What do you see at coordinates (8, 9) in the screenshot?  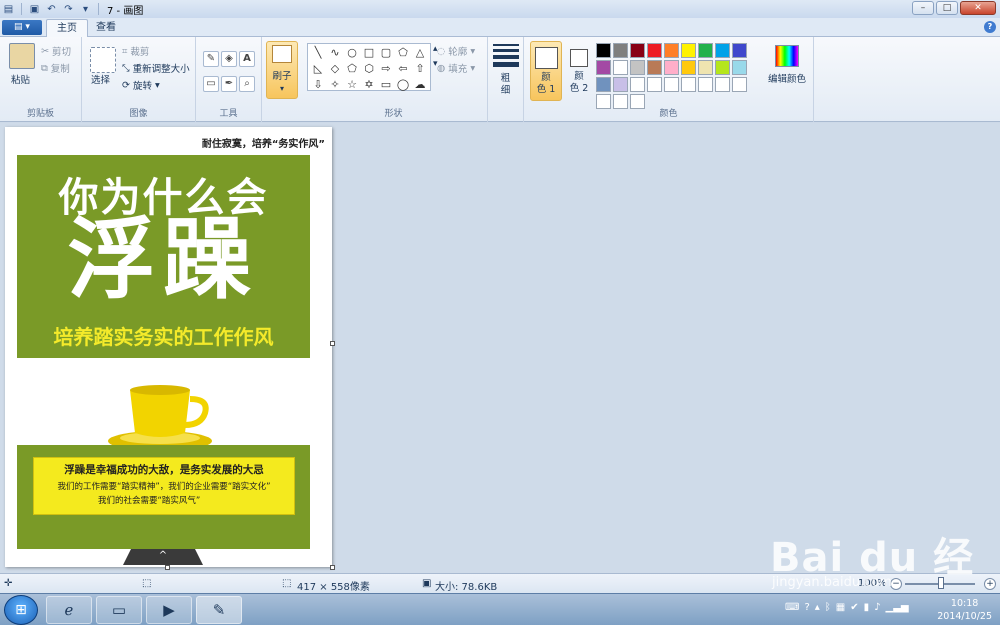 I see `paint-app-icon: ▤` at bounding box center [8, 9].